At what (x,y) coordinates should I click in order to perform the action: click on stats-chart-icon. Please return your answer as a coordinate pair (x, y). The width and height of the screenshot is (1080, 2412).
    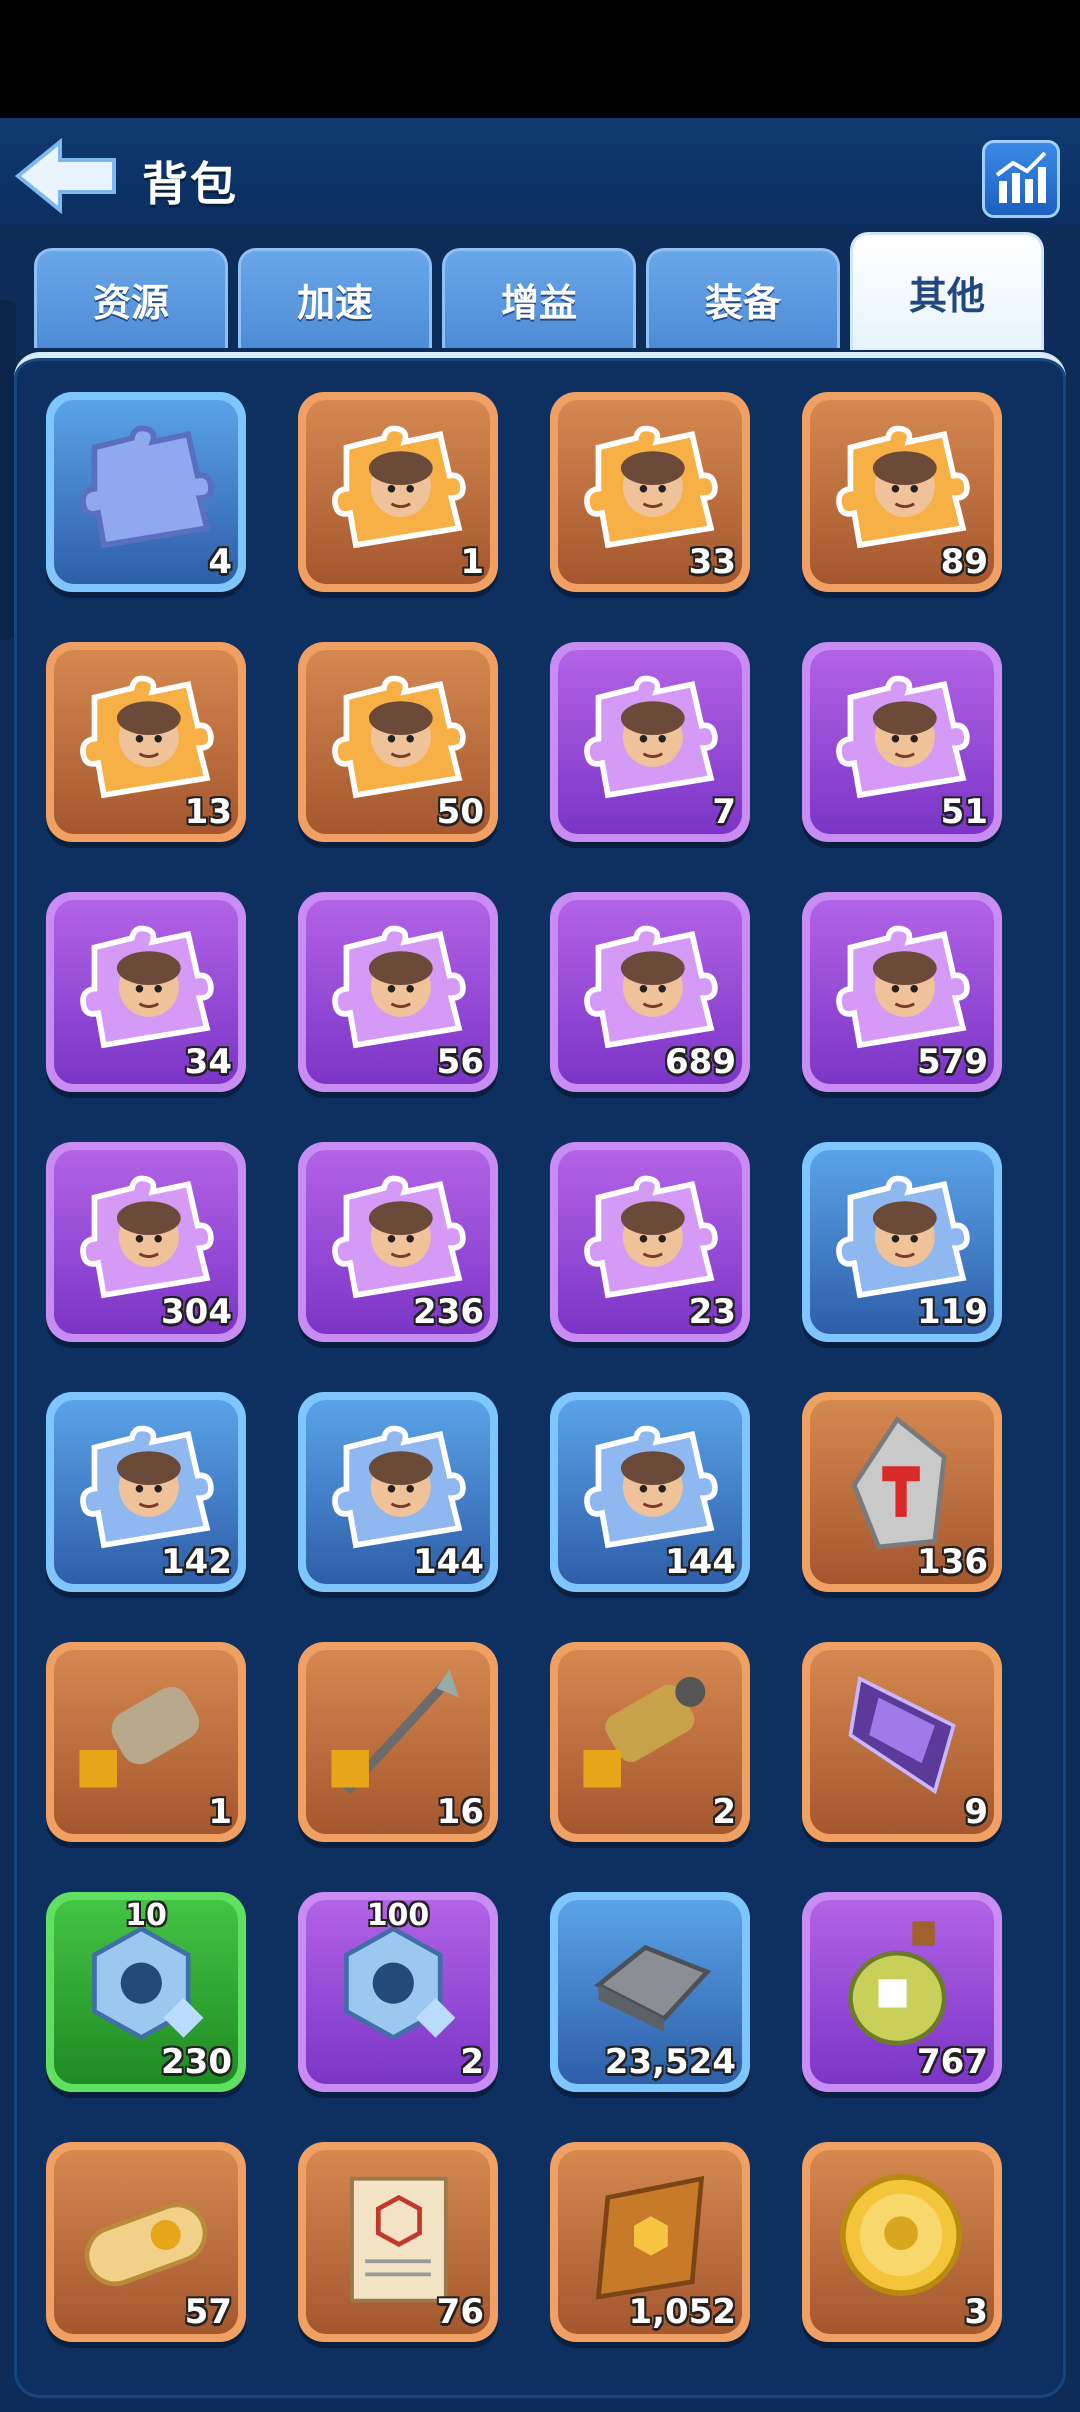
    Looking at the image, I should click on (1021, 179).